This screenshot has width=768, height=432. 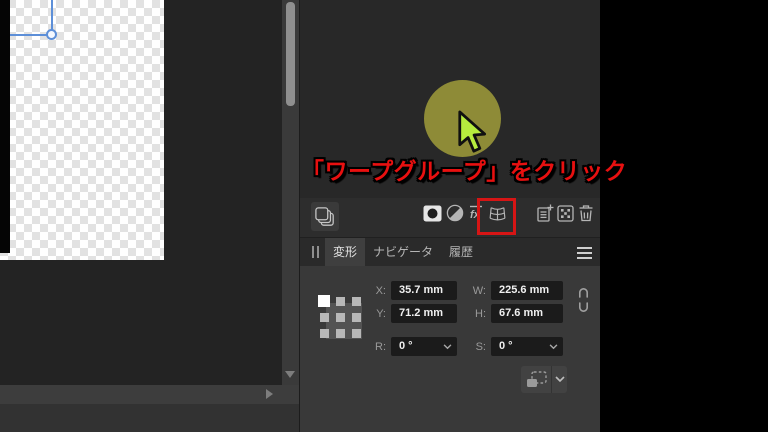 I want to click on selection-box-button, so click(x=544, y=379).